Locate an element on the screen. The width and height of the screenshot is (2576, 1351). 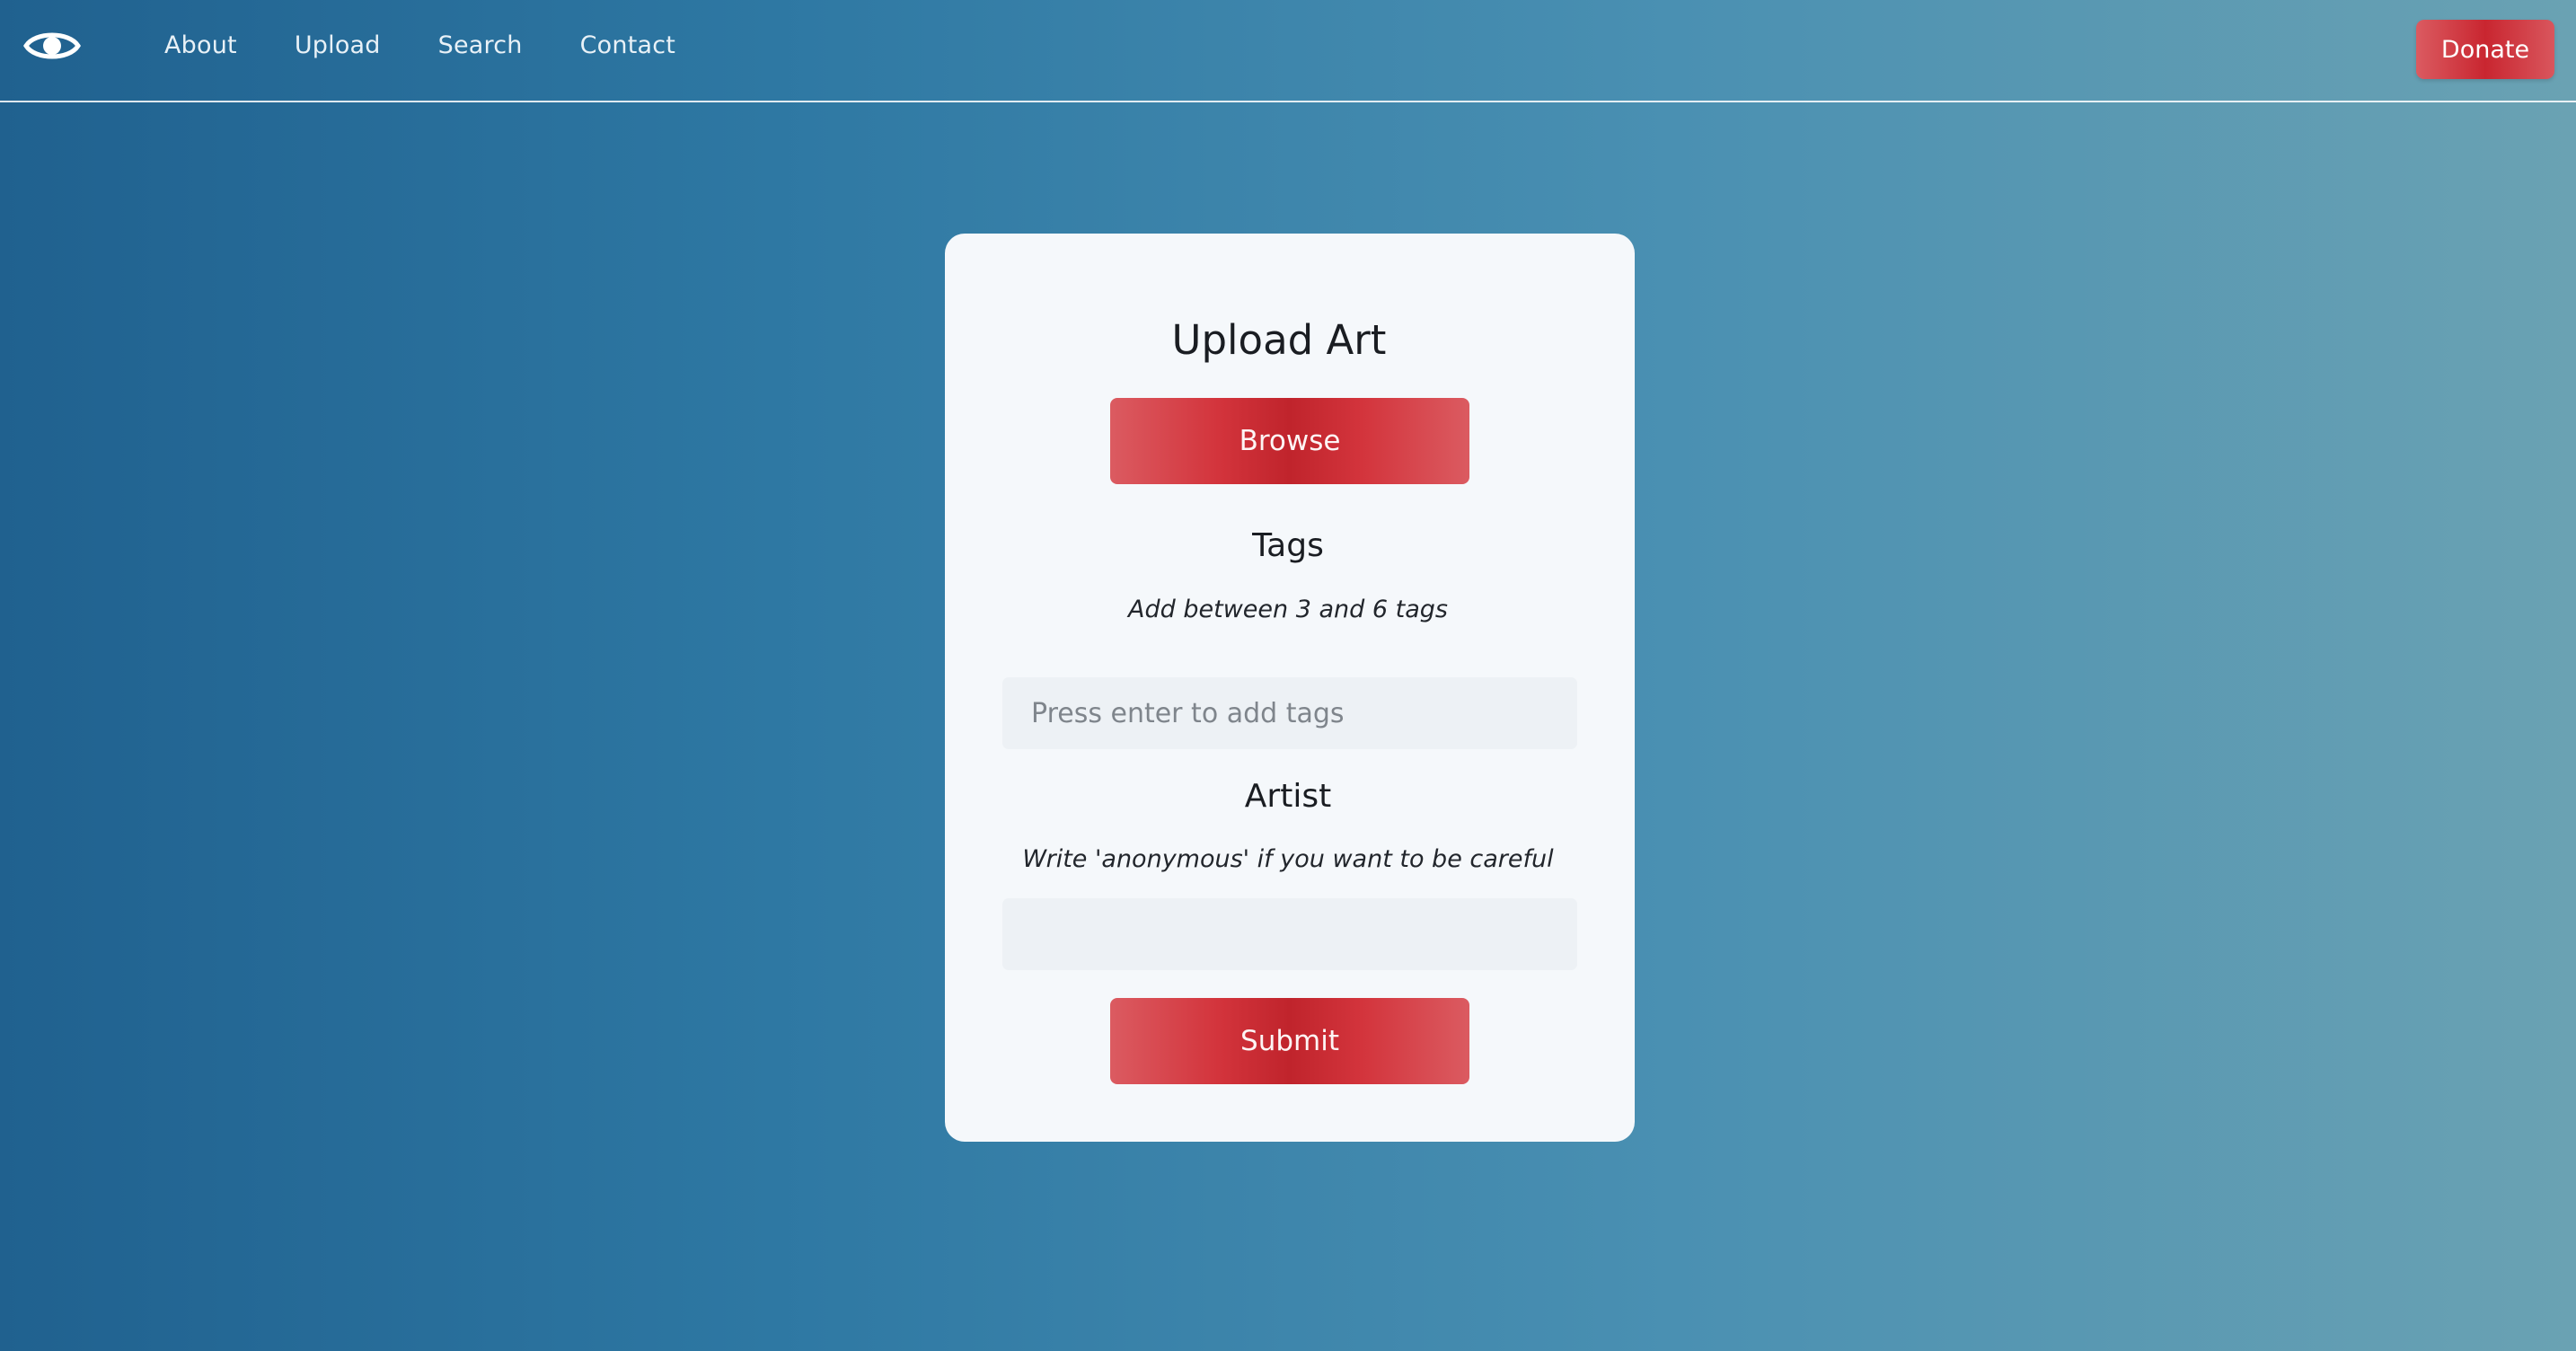
nav-links: About Upload Search Contact is located at coordinates (419, 45).